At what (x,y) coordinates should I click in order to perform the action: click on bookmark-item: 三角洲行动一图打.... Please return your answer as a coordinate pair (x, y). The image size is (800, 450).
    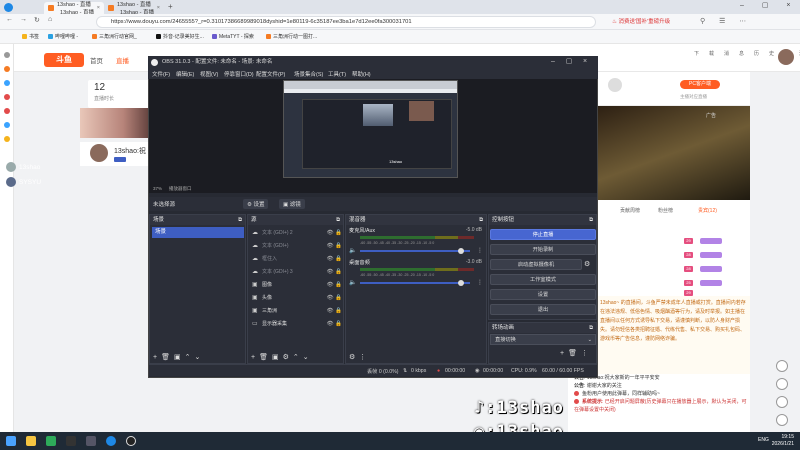
    Looking at the image, I should click on (291, 36).